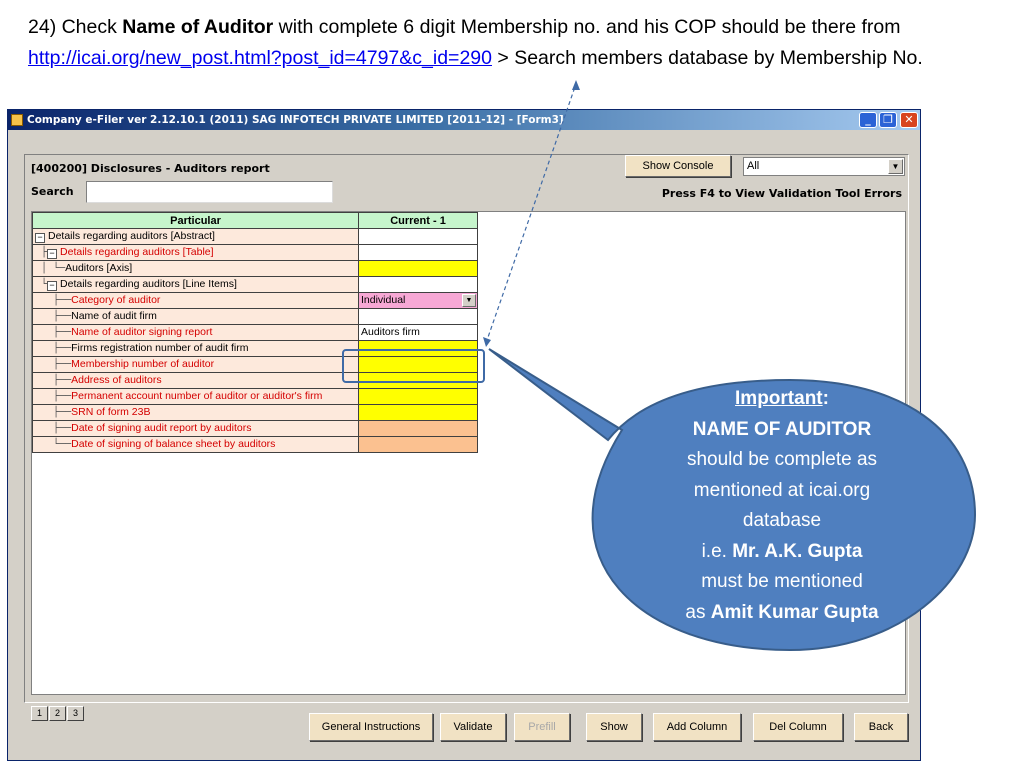  What do you see at coordinates (487, 342) in the screenshot?
I see `arrow-head-bottom` at bounding box center [487, 342].